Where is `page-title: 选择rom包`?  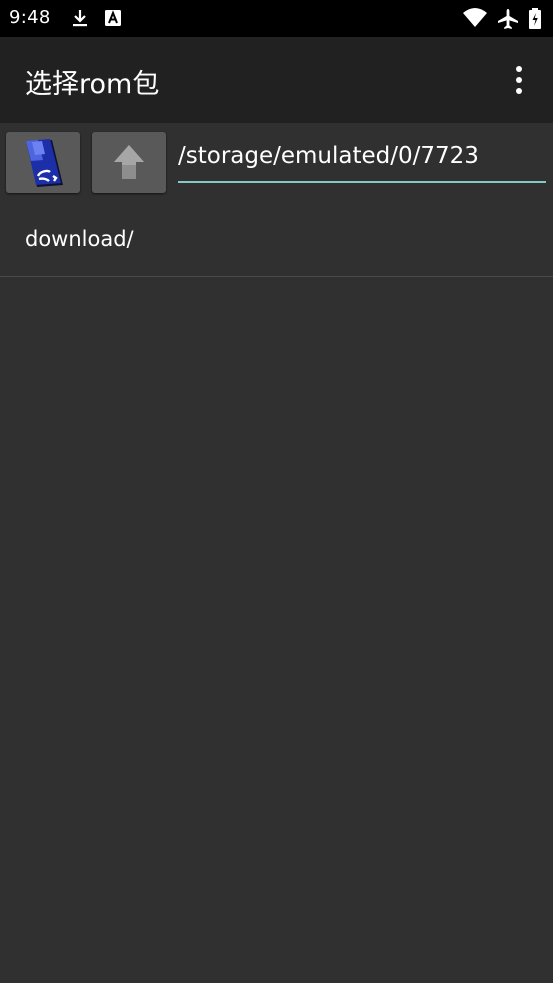 page-title: 选择rom包 is located at coordinates (92, 84).